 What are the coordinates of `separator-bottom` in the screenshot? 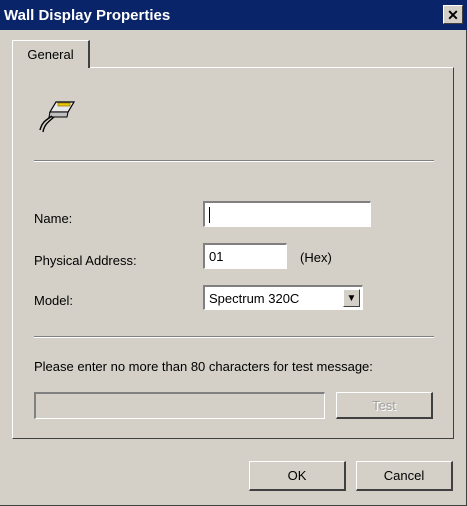 It's located at (234, 337).